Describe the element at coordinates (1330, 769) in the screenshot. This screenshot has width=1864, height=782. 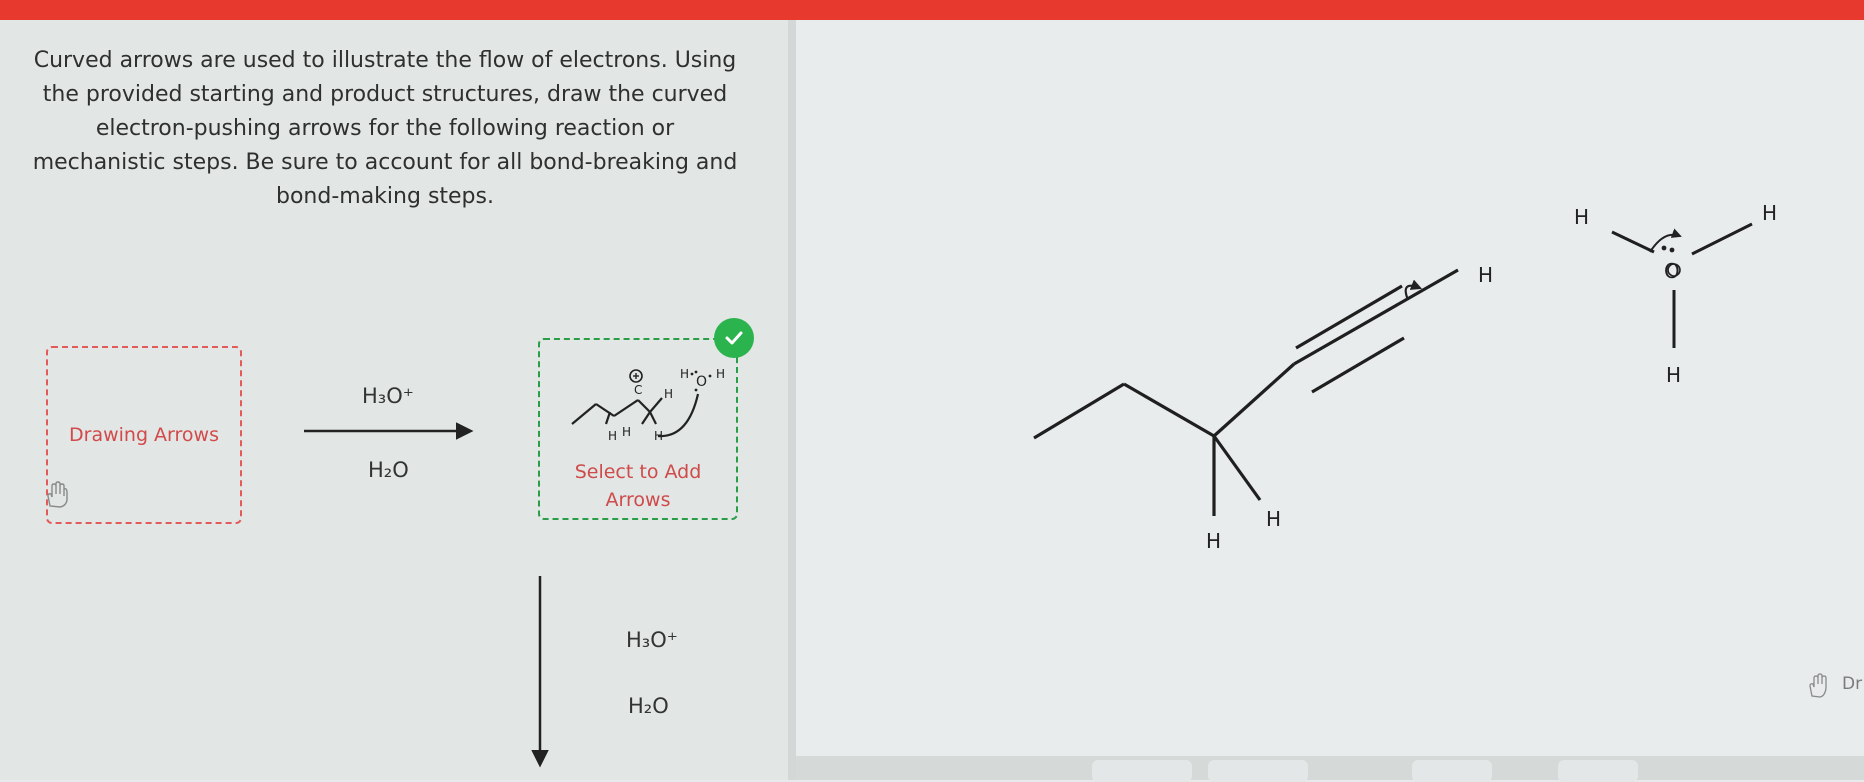
I see `bottom-toolbar` at that location.